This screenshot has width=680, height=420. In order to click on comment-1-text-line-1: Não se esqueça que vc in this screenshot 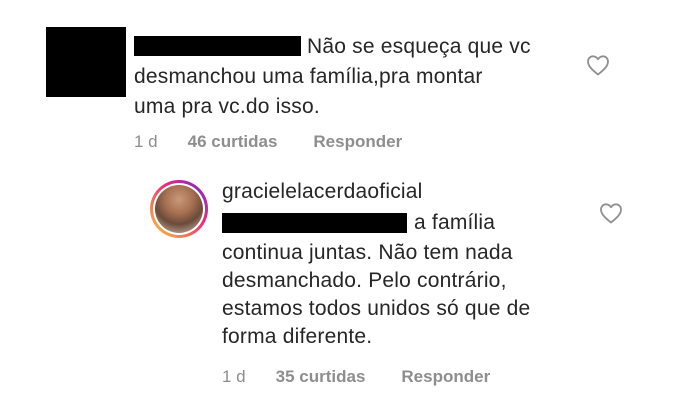, I will do `click(419, 46)`.